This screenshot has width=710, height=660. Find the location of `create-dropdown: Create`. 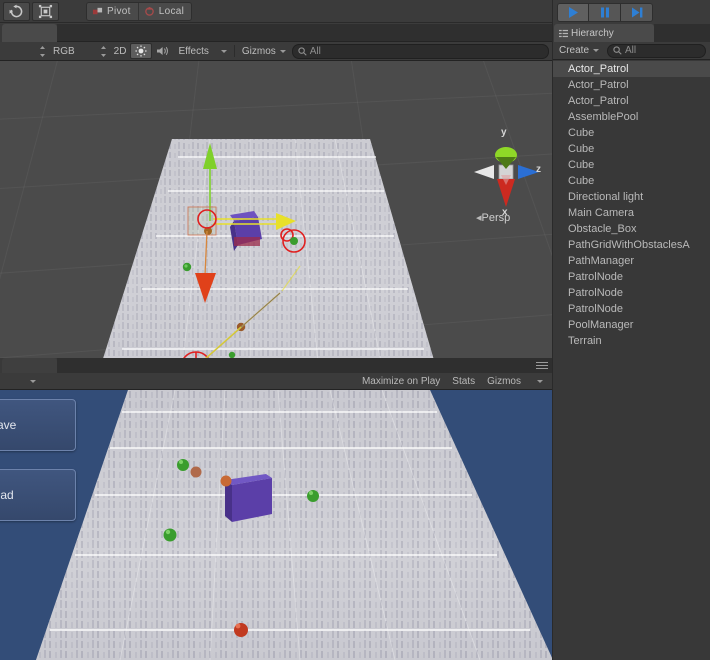

create-dropdown: Create is located at coordinates (578, 50).